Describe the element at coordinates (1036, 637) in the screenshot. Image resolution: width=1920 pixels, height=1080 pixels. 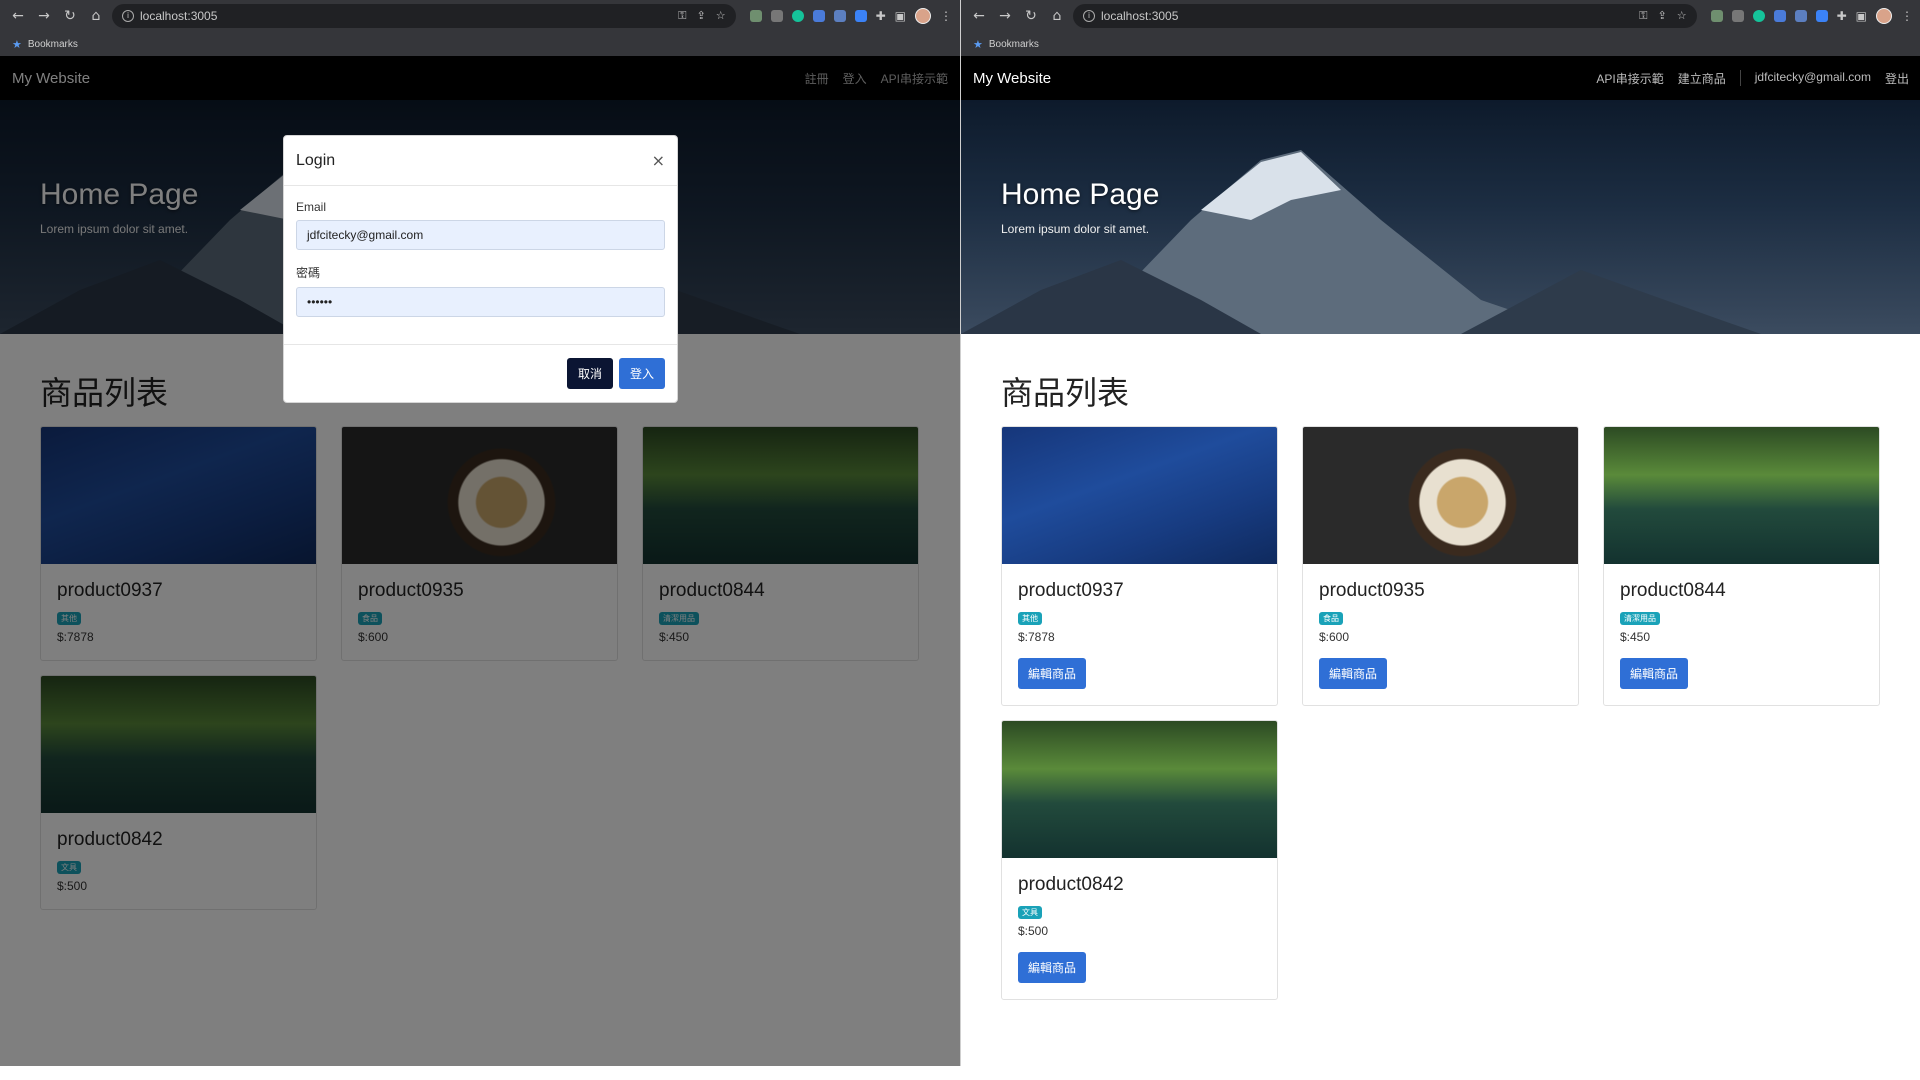
I see `product-price: $:7878` at that location.